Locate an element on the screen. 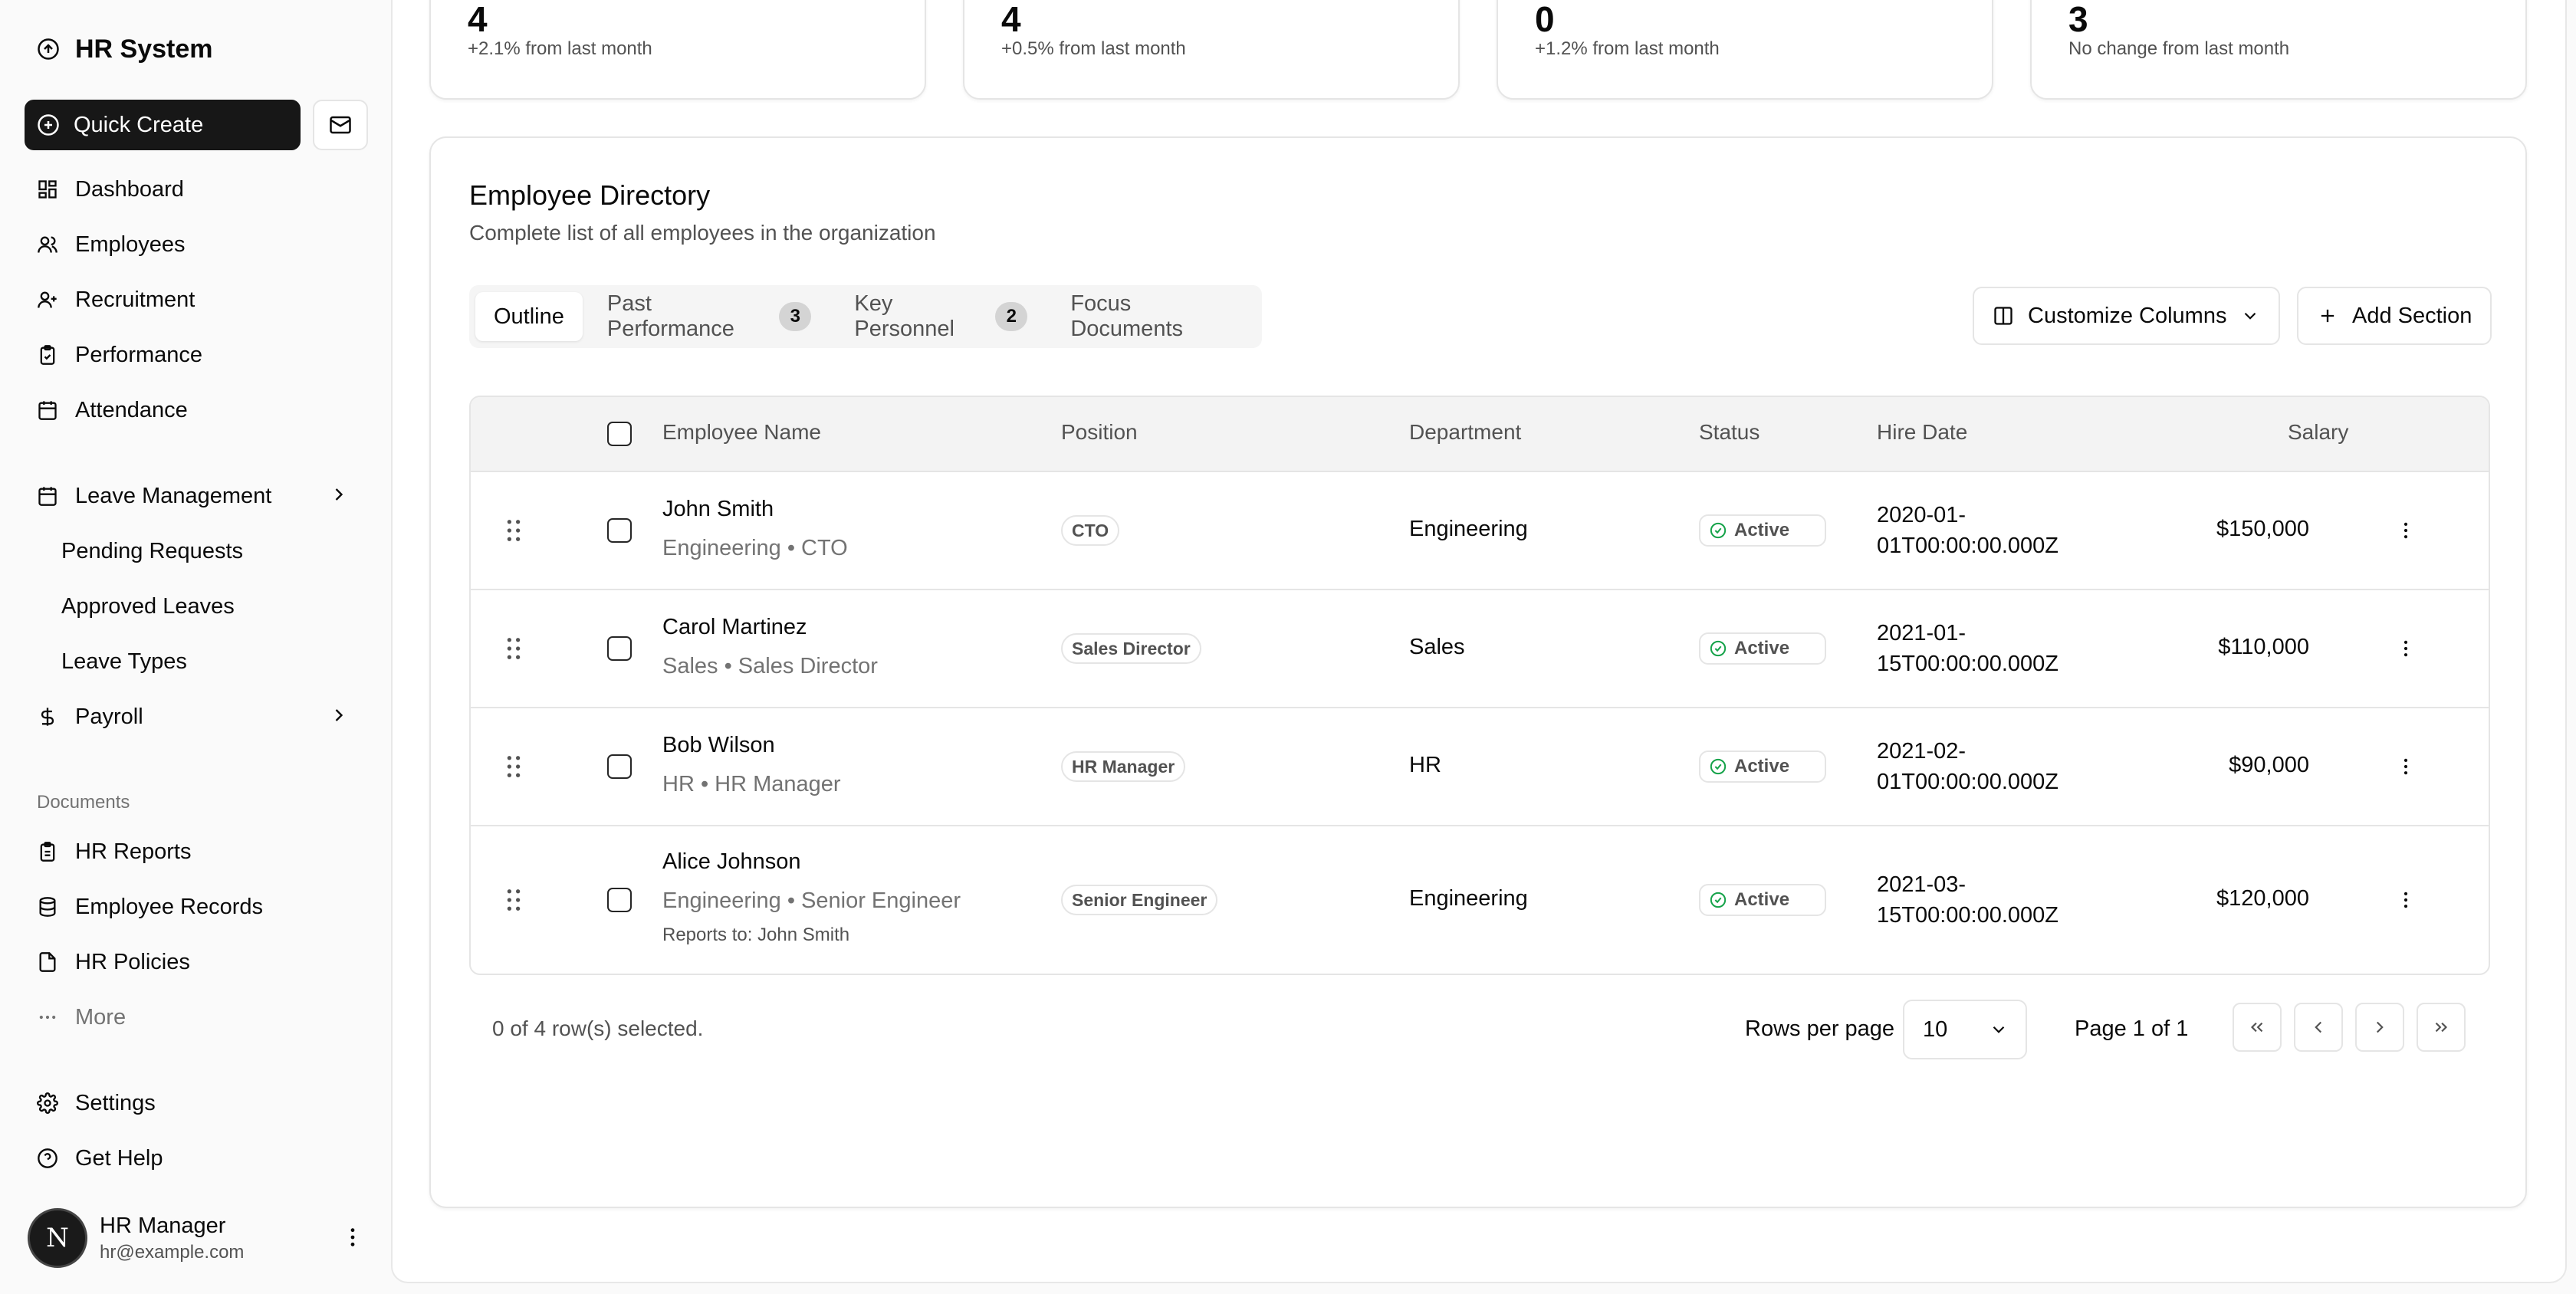 The image size is (2576, 1294). column-header-hire-date: Hire Date is located at coordinates (1922, 432).